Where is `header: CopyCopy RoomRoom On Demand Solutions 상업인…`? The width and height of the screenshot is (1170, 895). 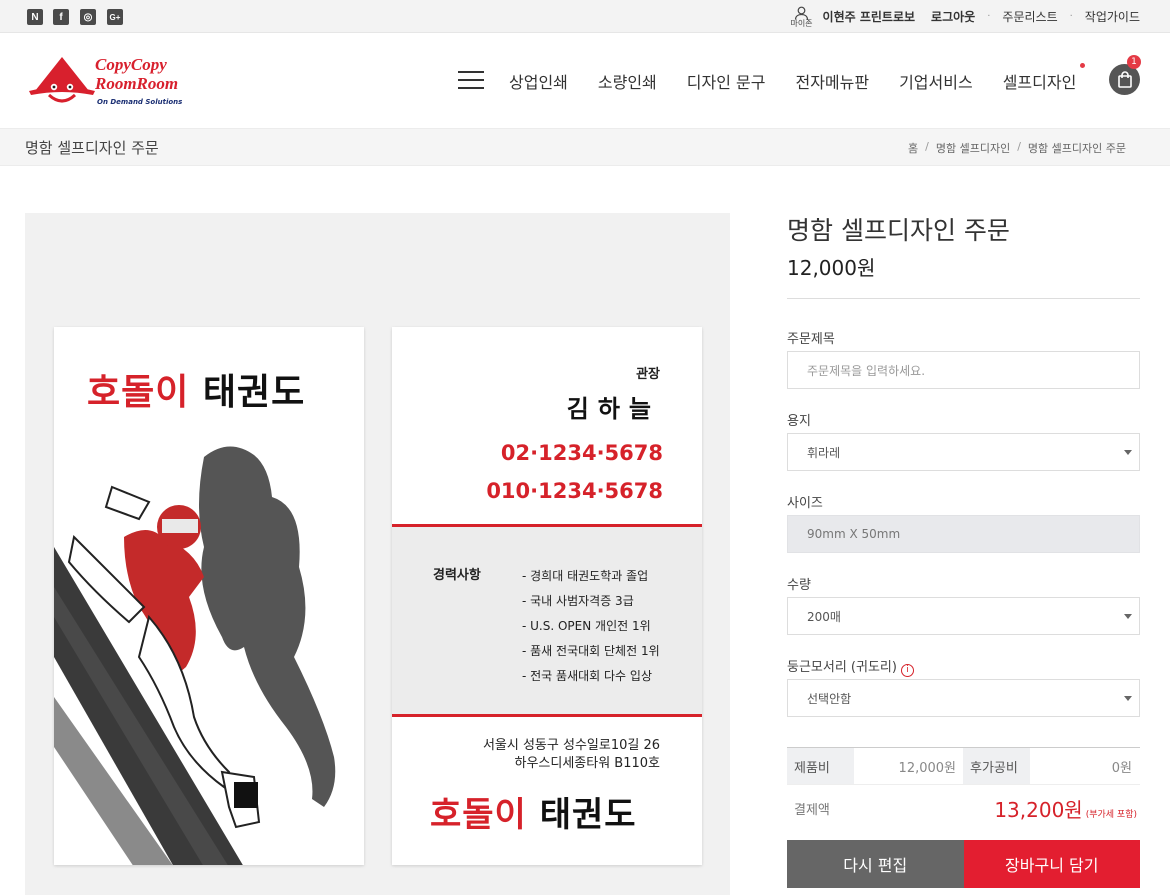 header: CopyCopy RoomRoom On Demand Solutions 상업인… is located at coordinates (585, 80).